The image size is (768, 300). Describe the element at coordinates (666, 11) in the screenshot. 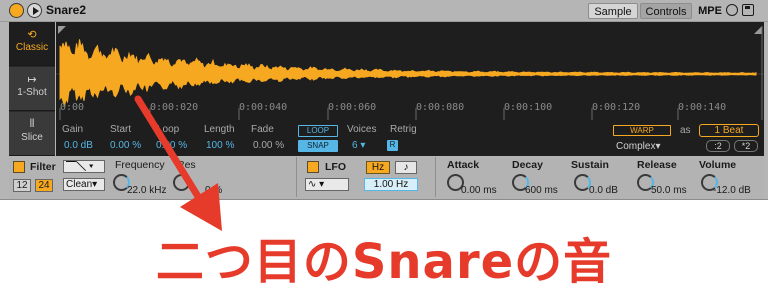

I see `tab-controls: Controls` at that location.